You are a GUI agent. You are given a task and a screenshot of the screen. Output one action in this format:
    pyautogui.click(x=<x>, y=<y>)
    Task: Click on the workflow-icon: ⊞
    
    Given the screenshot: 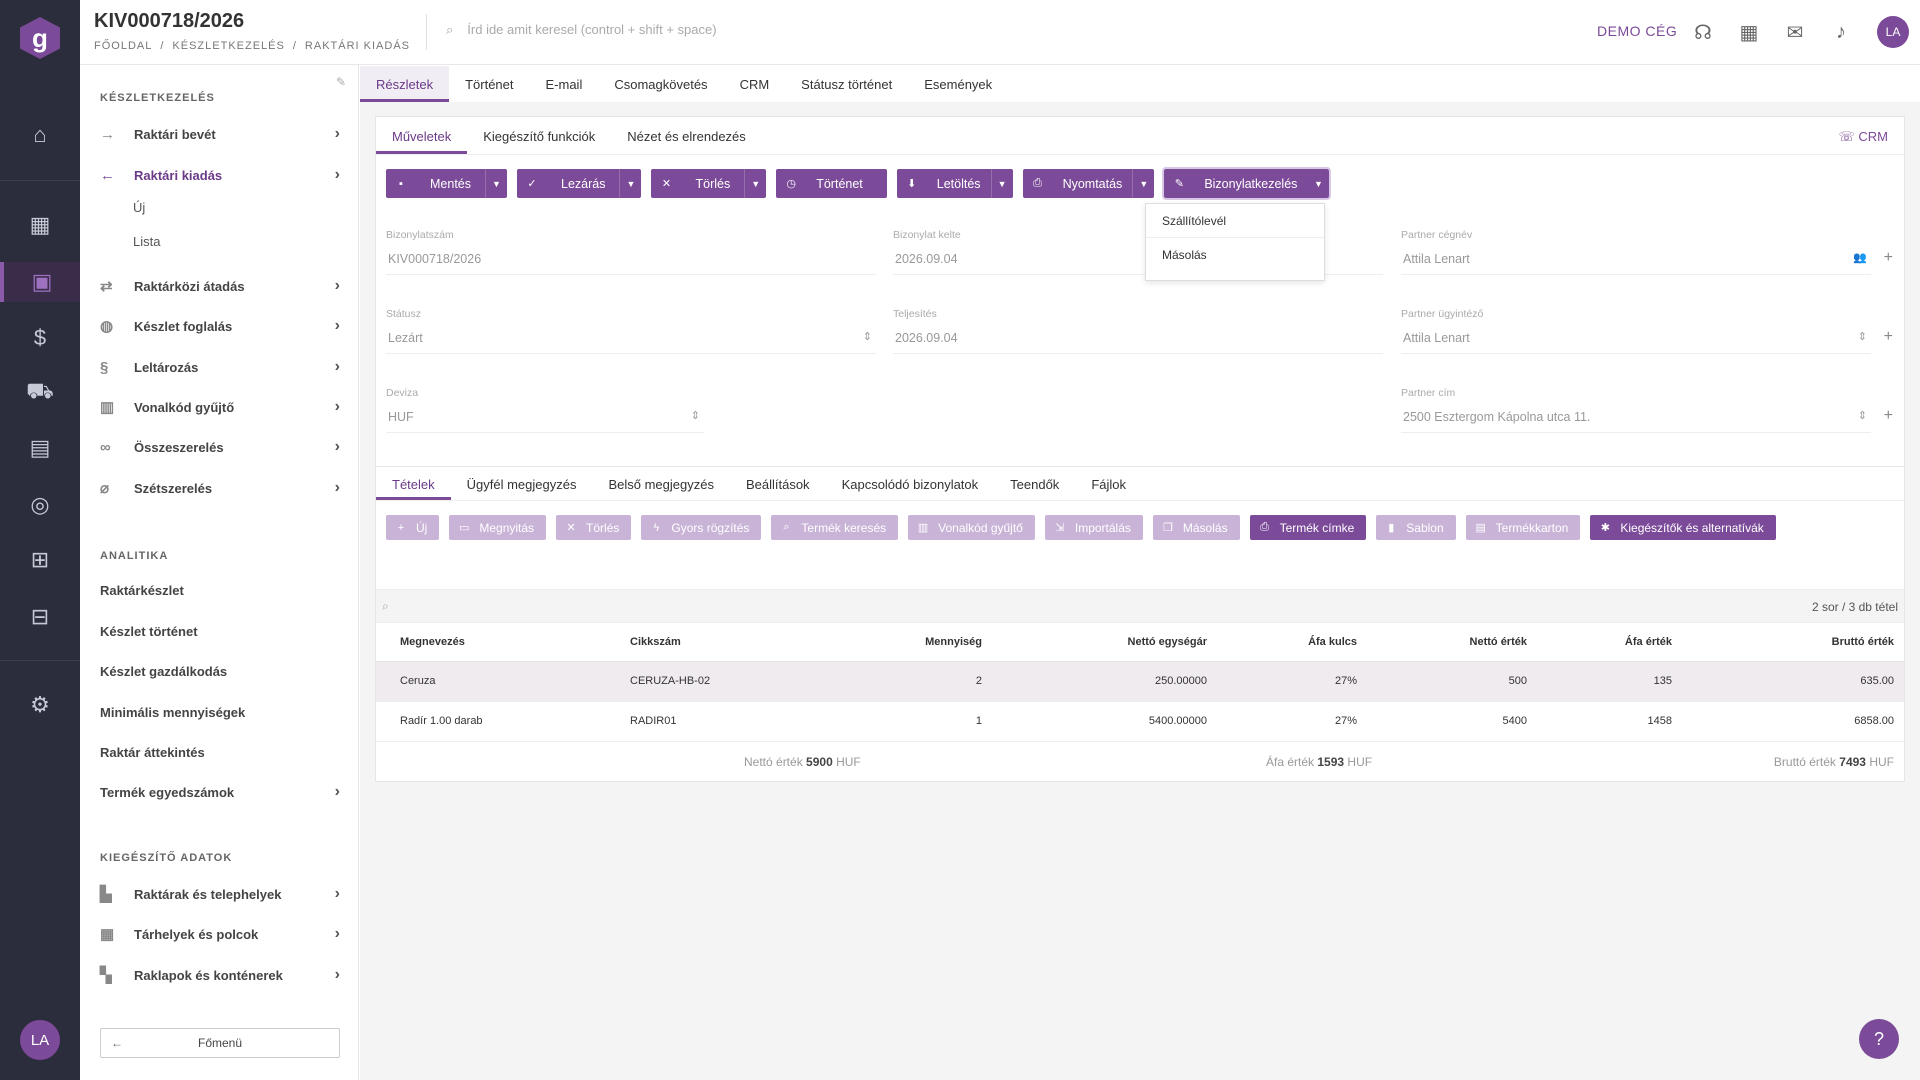 What is the action you would take?
    pyautogui.click(x=40, y=560)
    